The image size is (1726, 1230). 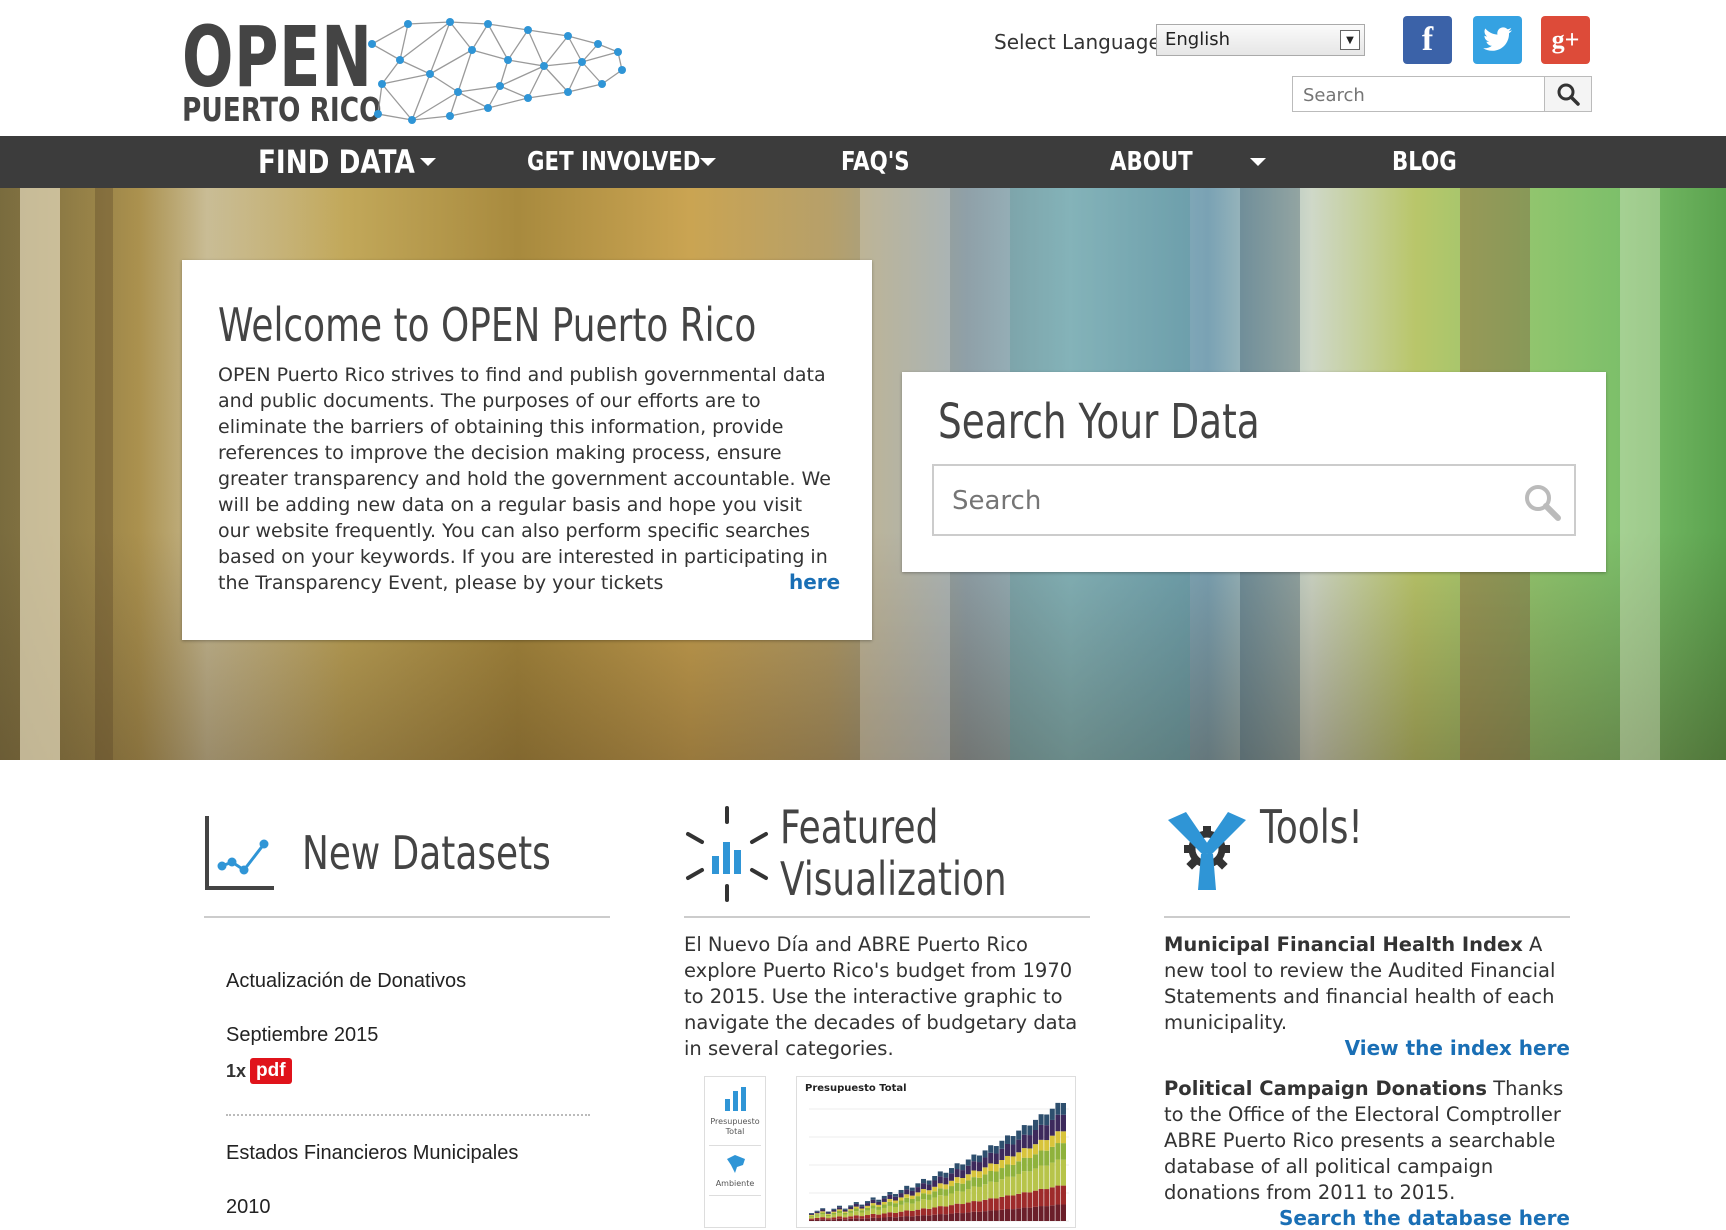 I want to click on site-logo: OPEN PUERTO RICO, so click(x=412, y=68).